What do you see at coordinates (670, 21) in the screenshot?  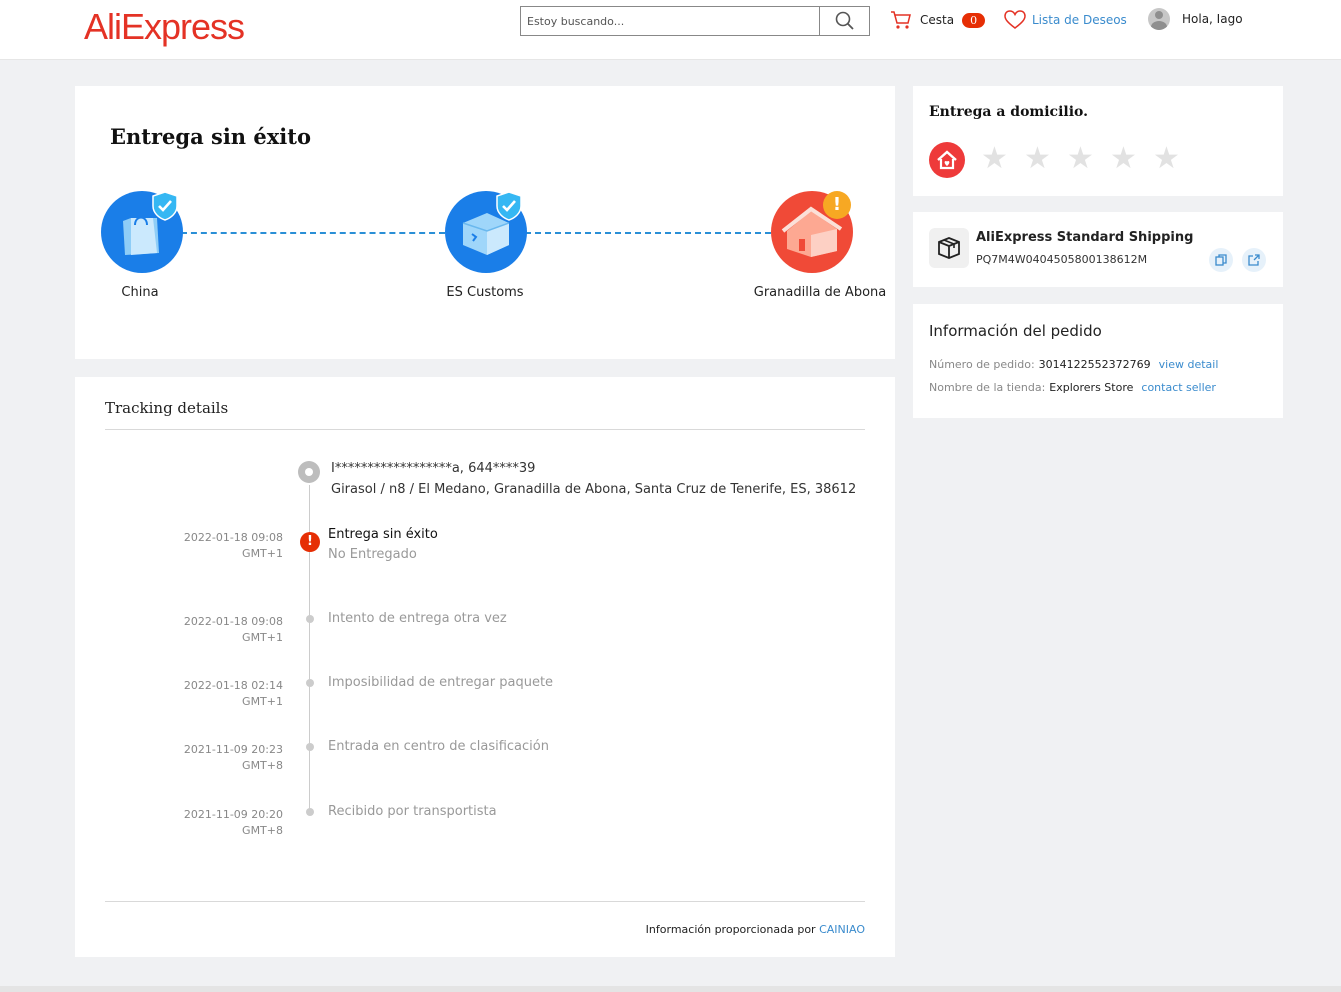 I see `search-input` at bounding box center [670, 21].